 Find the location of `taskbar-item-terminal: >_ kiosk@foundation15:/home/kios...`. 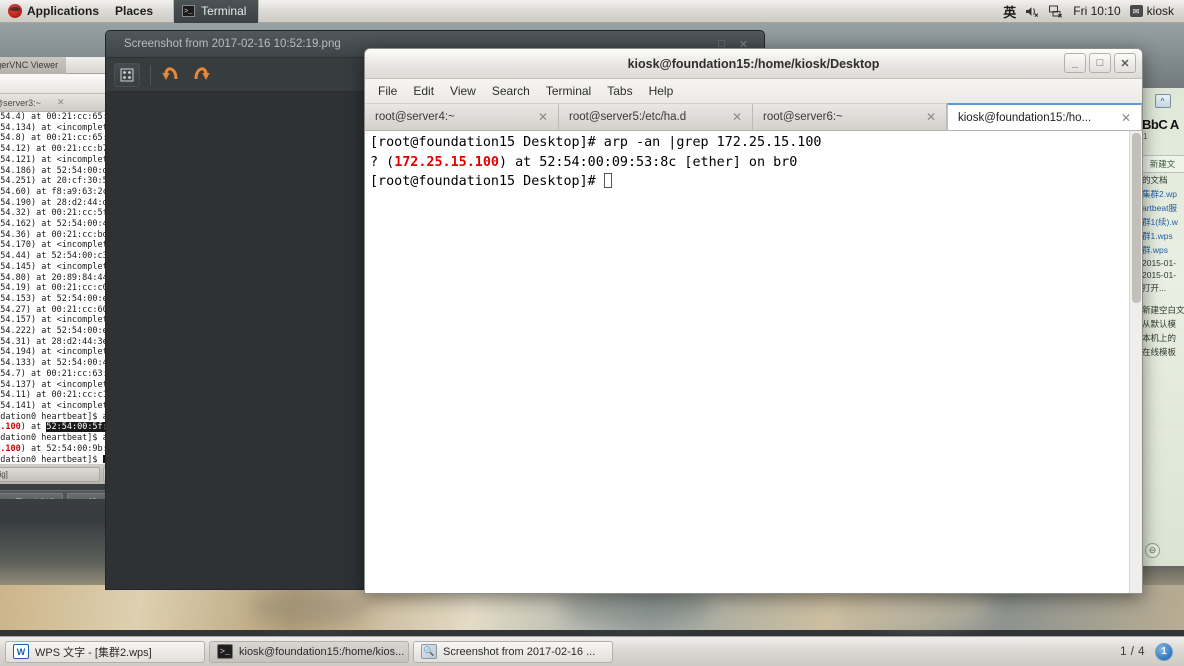

taskbar-item-terminal: >_ kiosk@foundation15:/home/kios... is located at coordinates (309, 651).